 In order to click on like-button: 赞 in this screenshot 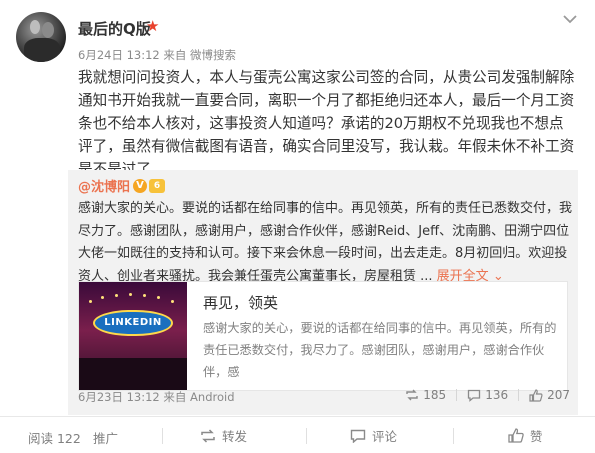, I will do `click(525, 435)`.